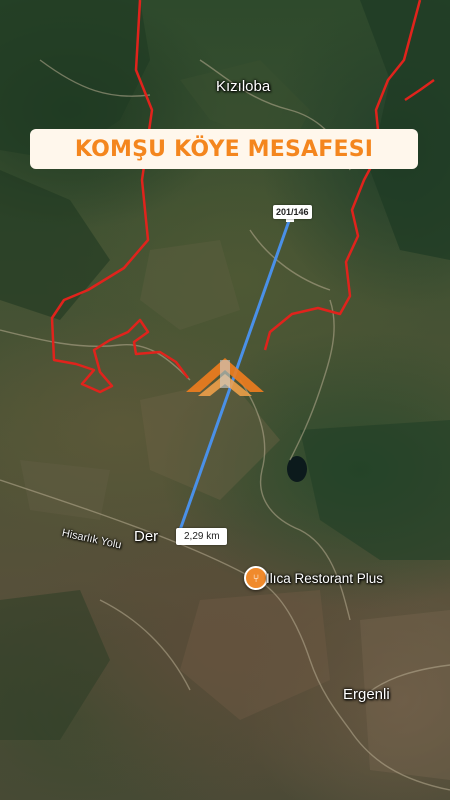 The width and height of the screenshot is (450, 800). What do you see at coordinates (146, 536) in the screenshot?
I see `village-label-west: Der` at bounding box center [146, 536].